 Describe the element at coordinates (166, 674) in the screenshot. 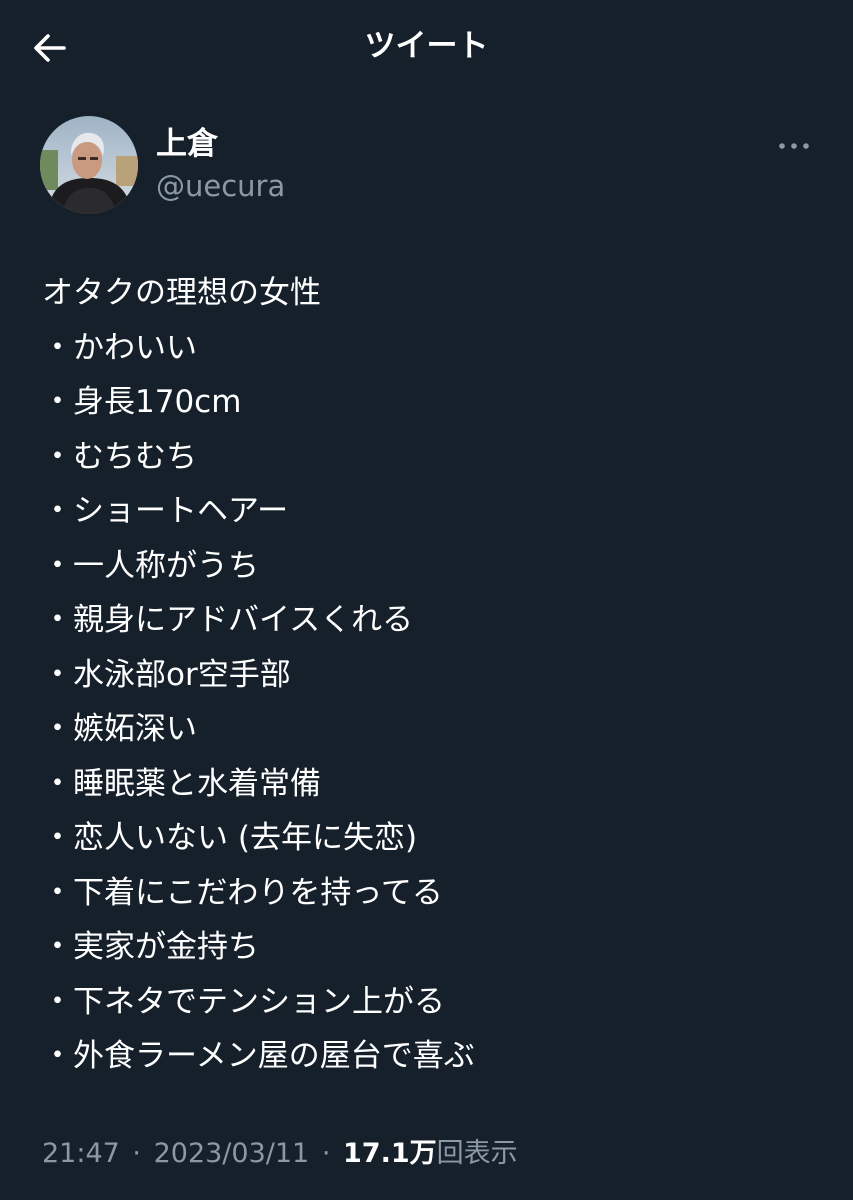

I see `tweet-line: ・水泳部or空手部` at that location.